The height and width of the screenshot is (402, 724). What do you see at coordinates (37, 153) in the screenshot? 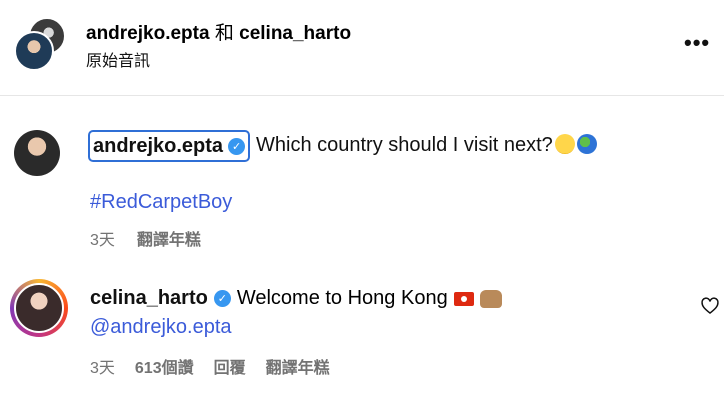
I see `caption-avatar` at bounding box center [37, 153].